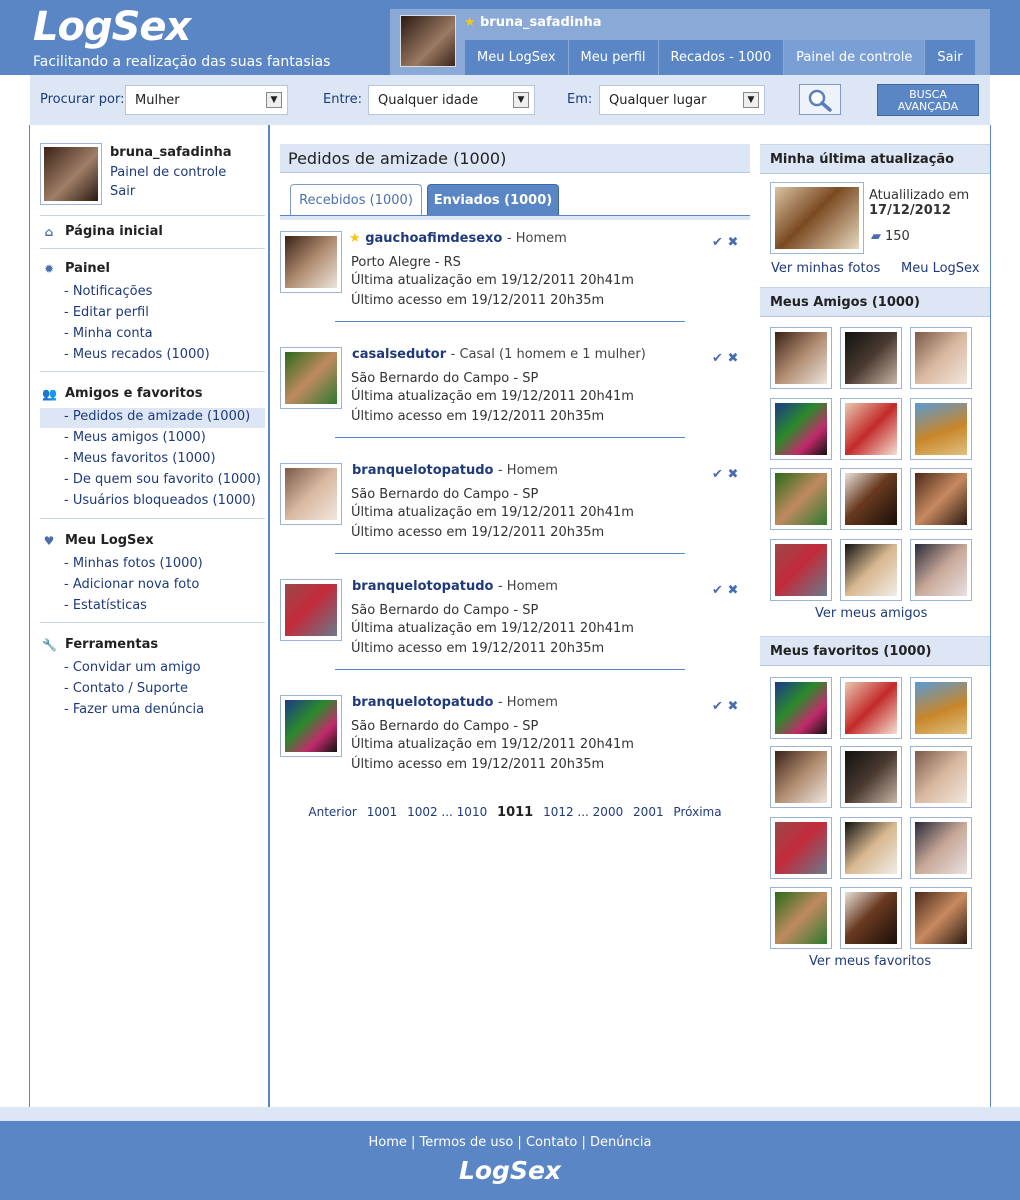 The width and height of the screenshot is (1020, 1200). I want to click on location-select: Qualquer lugar ▼, so click(682, 100).